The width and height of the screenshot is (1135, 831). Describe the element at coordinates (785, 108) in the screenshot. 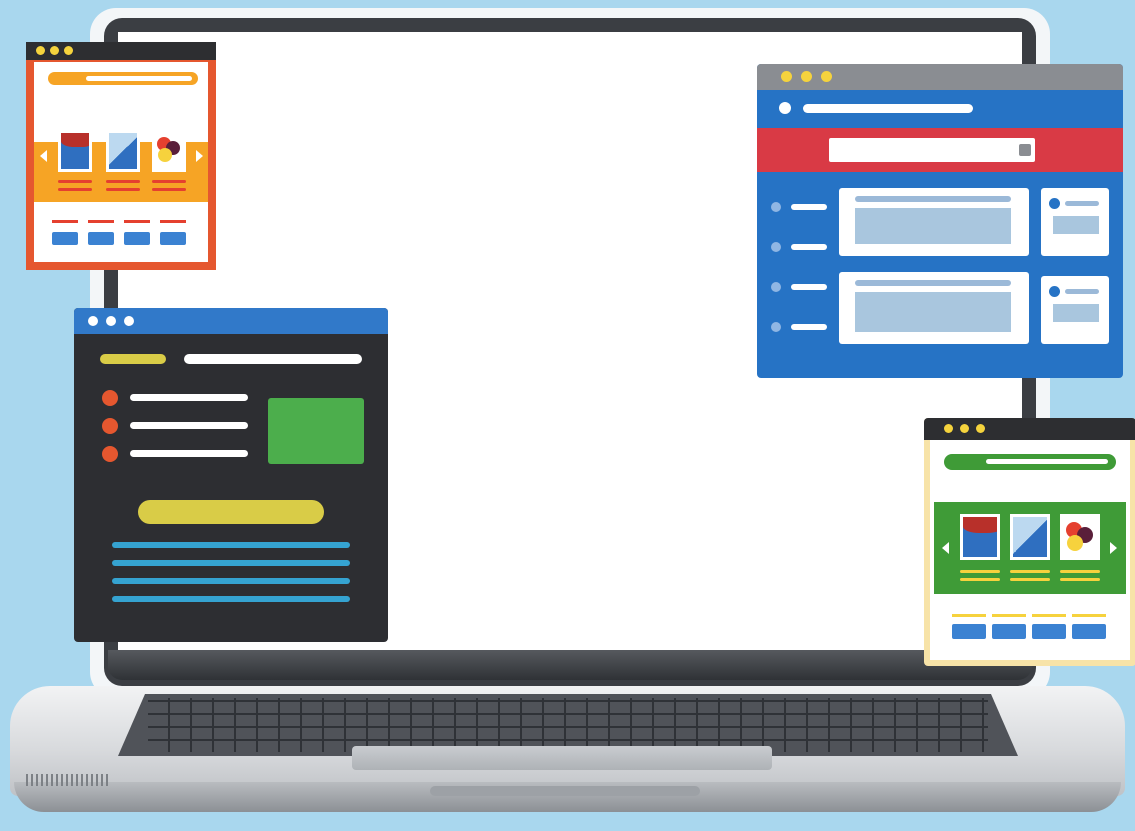

I see `nav-dot-icon` at that location.